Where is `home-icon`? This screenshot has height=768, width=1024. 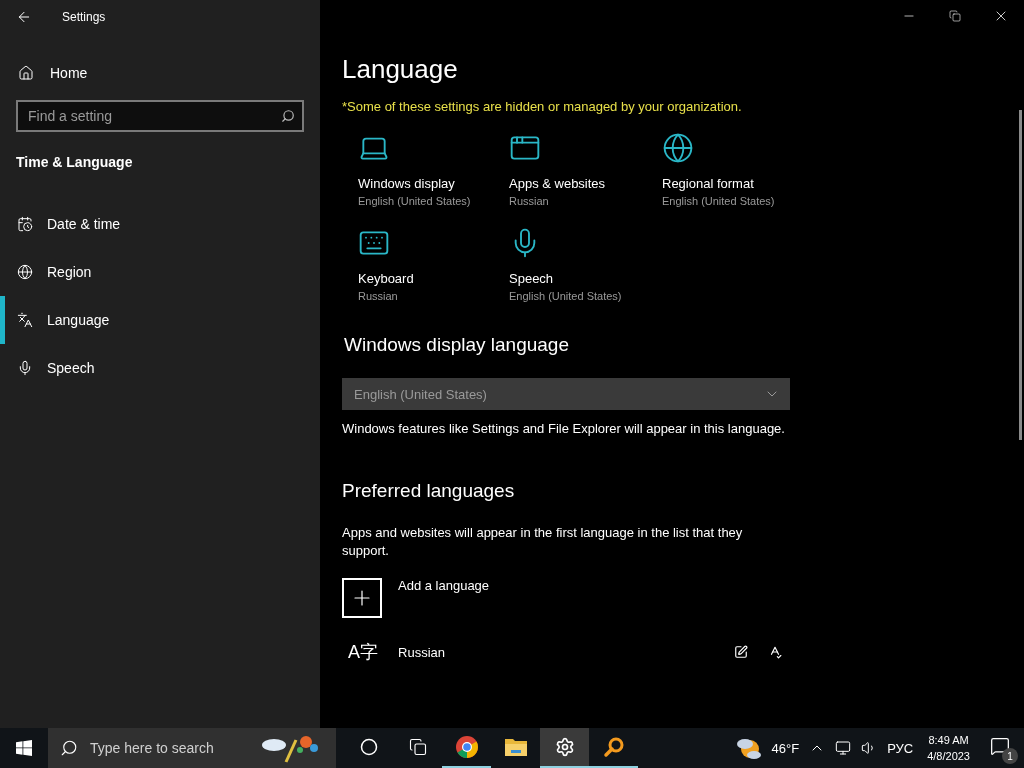 home-icon is located at coordinates (26, 73).